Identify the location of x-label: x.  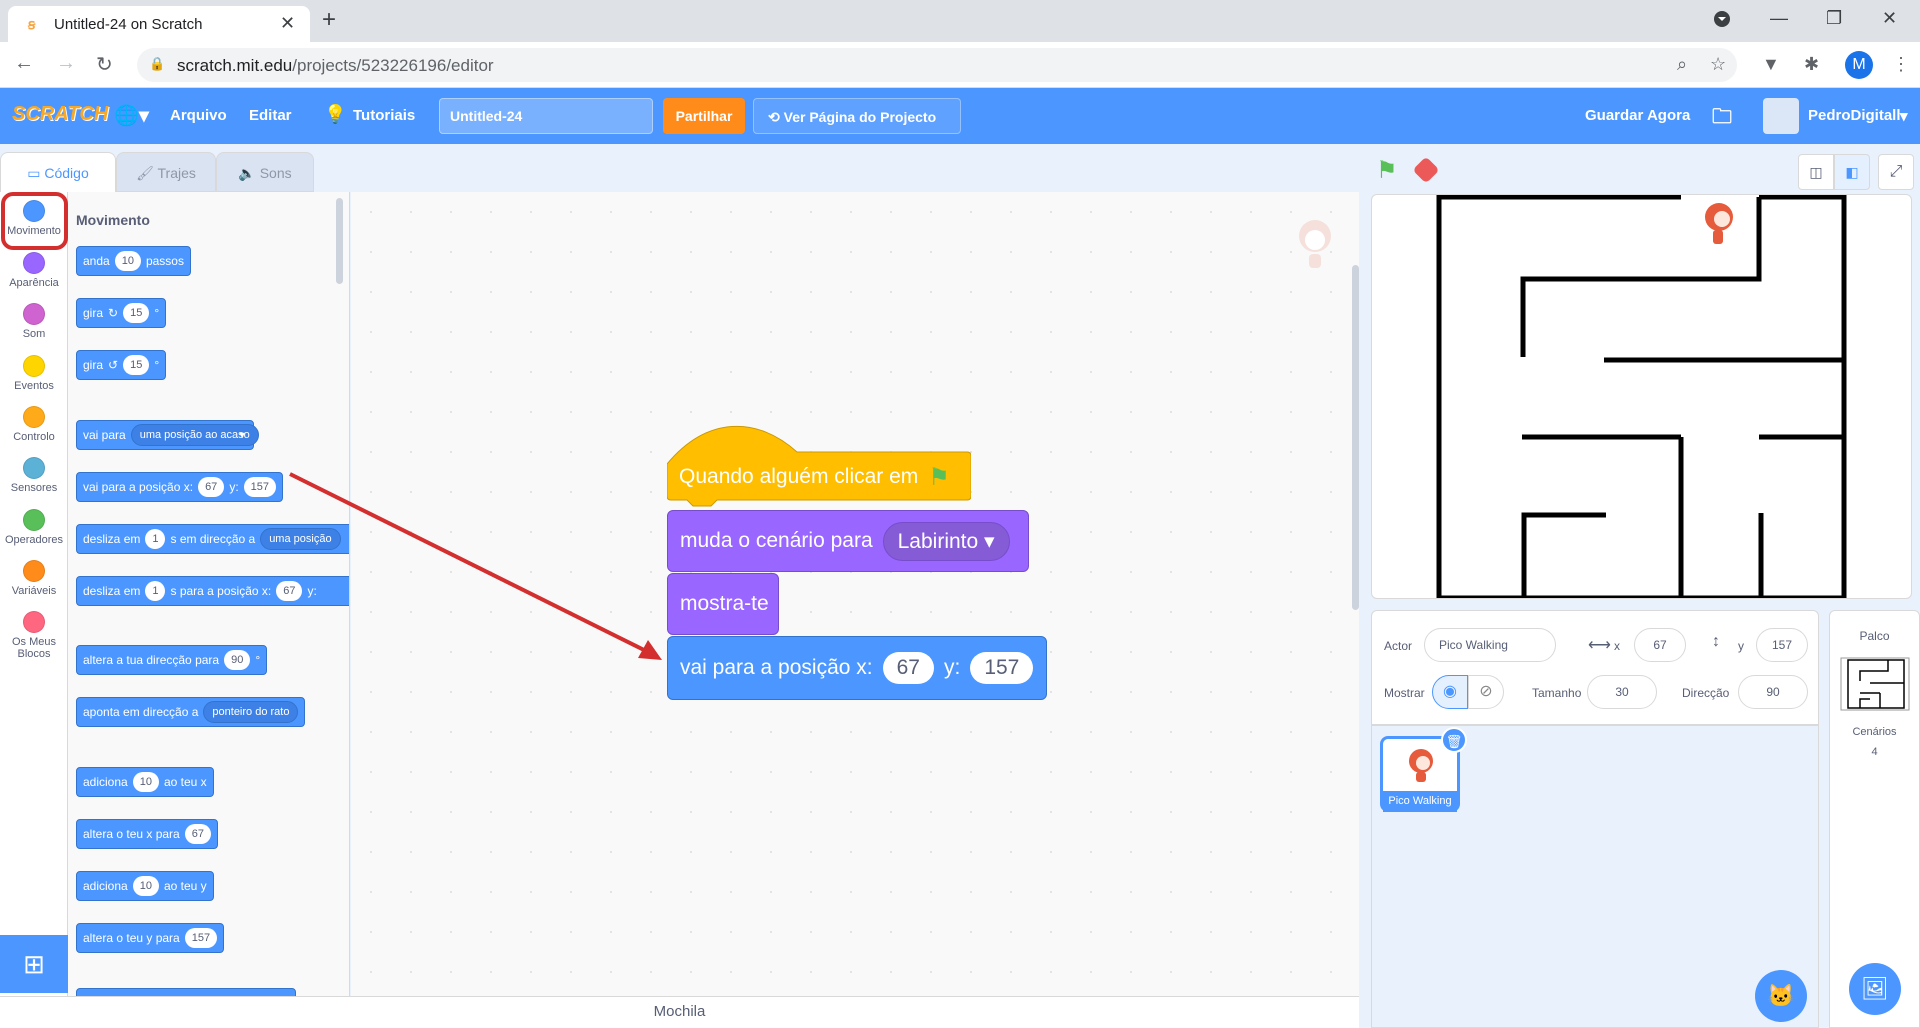
(1617, 646).